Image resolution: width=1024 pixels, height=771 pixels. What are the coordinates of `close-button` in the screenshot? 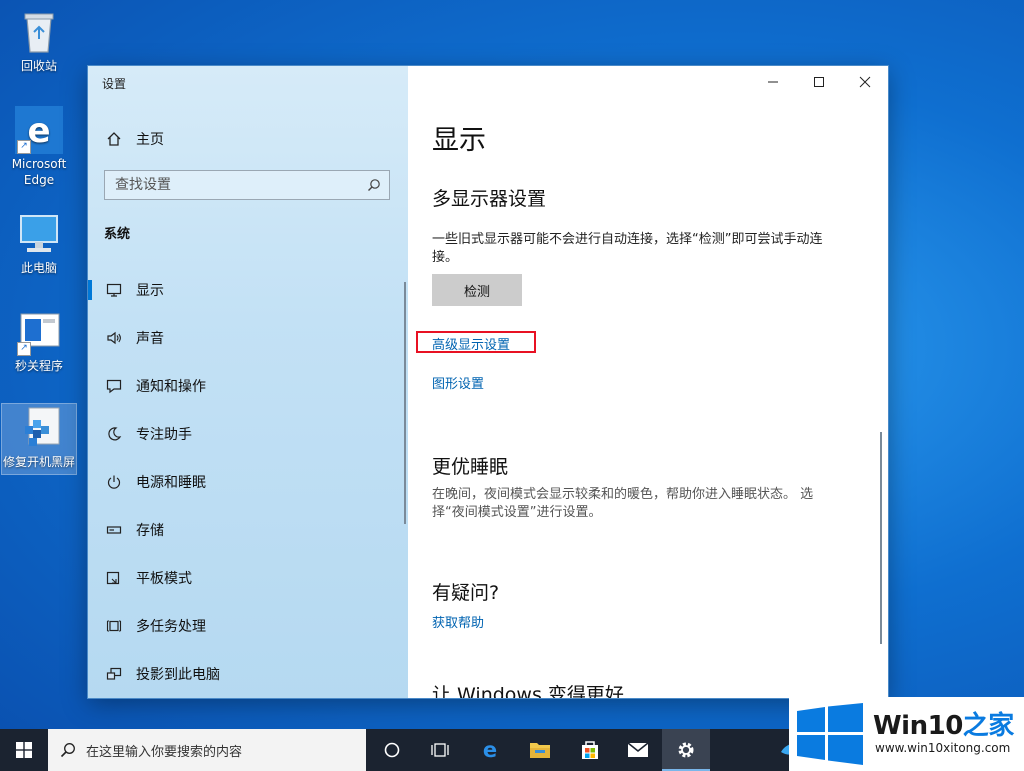 It's located at (865, 82).